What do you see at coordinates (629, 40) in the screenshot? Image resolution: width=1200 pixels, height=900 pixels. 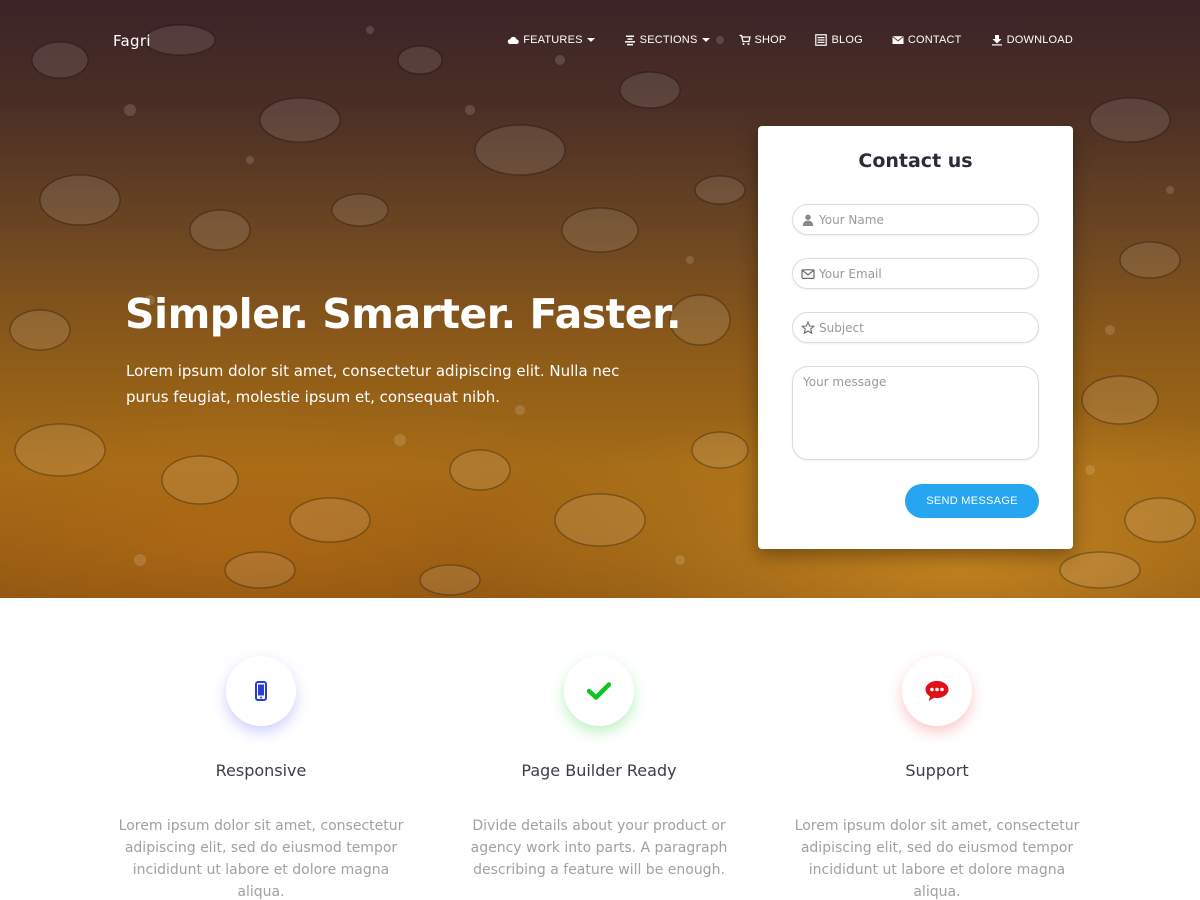 I see `align-center-icon` at bounding box center [629, 40].